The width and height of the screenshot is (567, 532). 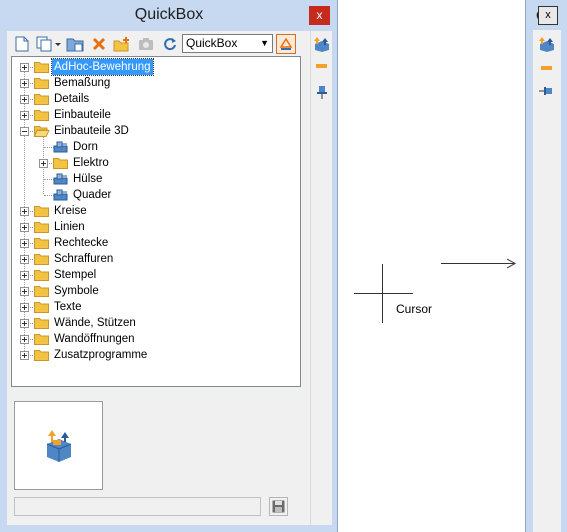 What do you see at coordinates (59, 446) in the screenshot?
I see `symbol-box-icon` at bounding box center [59, 446].